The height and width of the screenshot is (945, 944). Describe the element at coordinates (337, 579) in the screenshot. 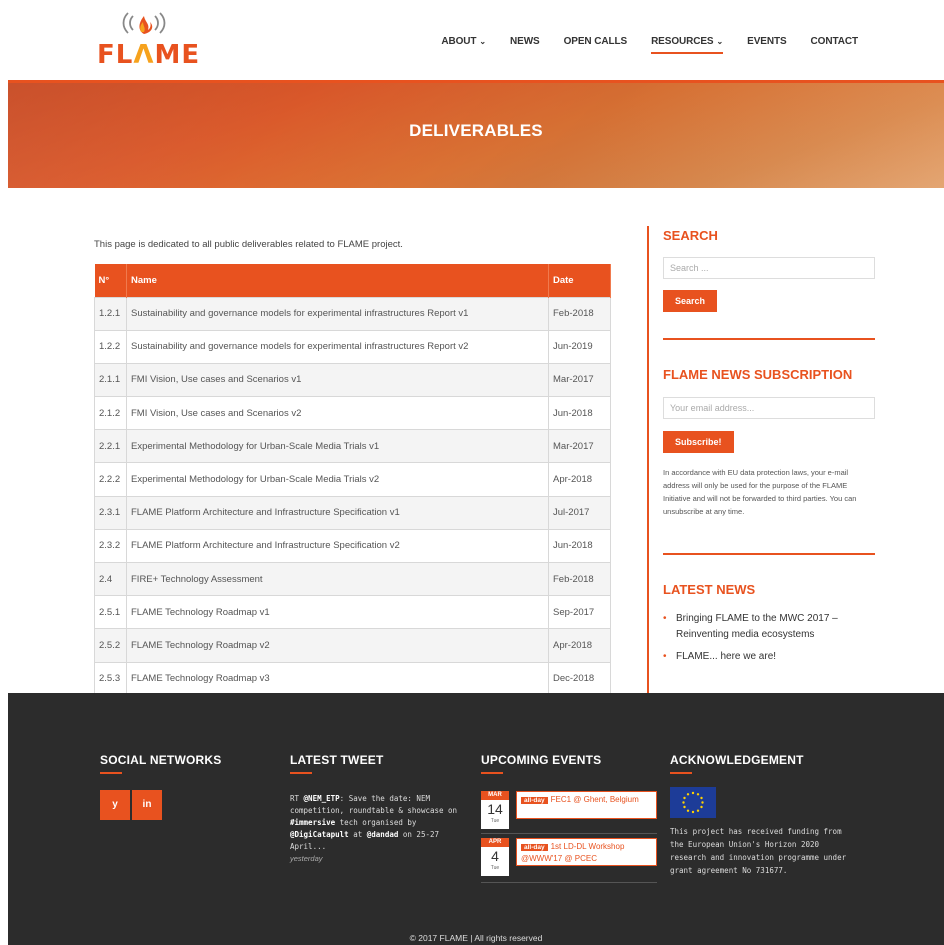

I see `cell-name: FIRE+ Technology Assessment` at that location.